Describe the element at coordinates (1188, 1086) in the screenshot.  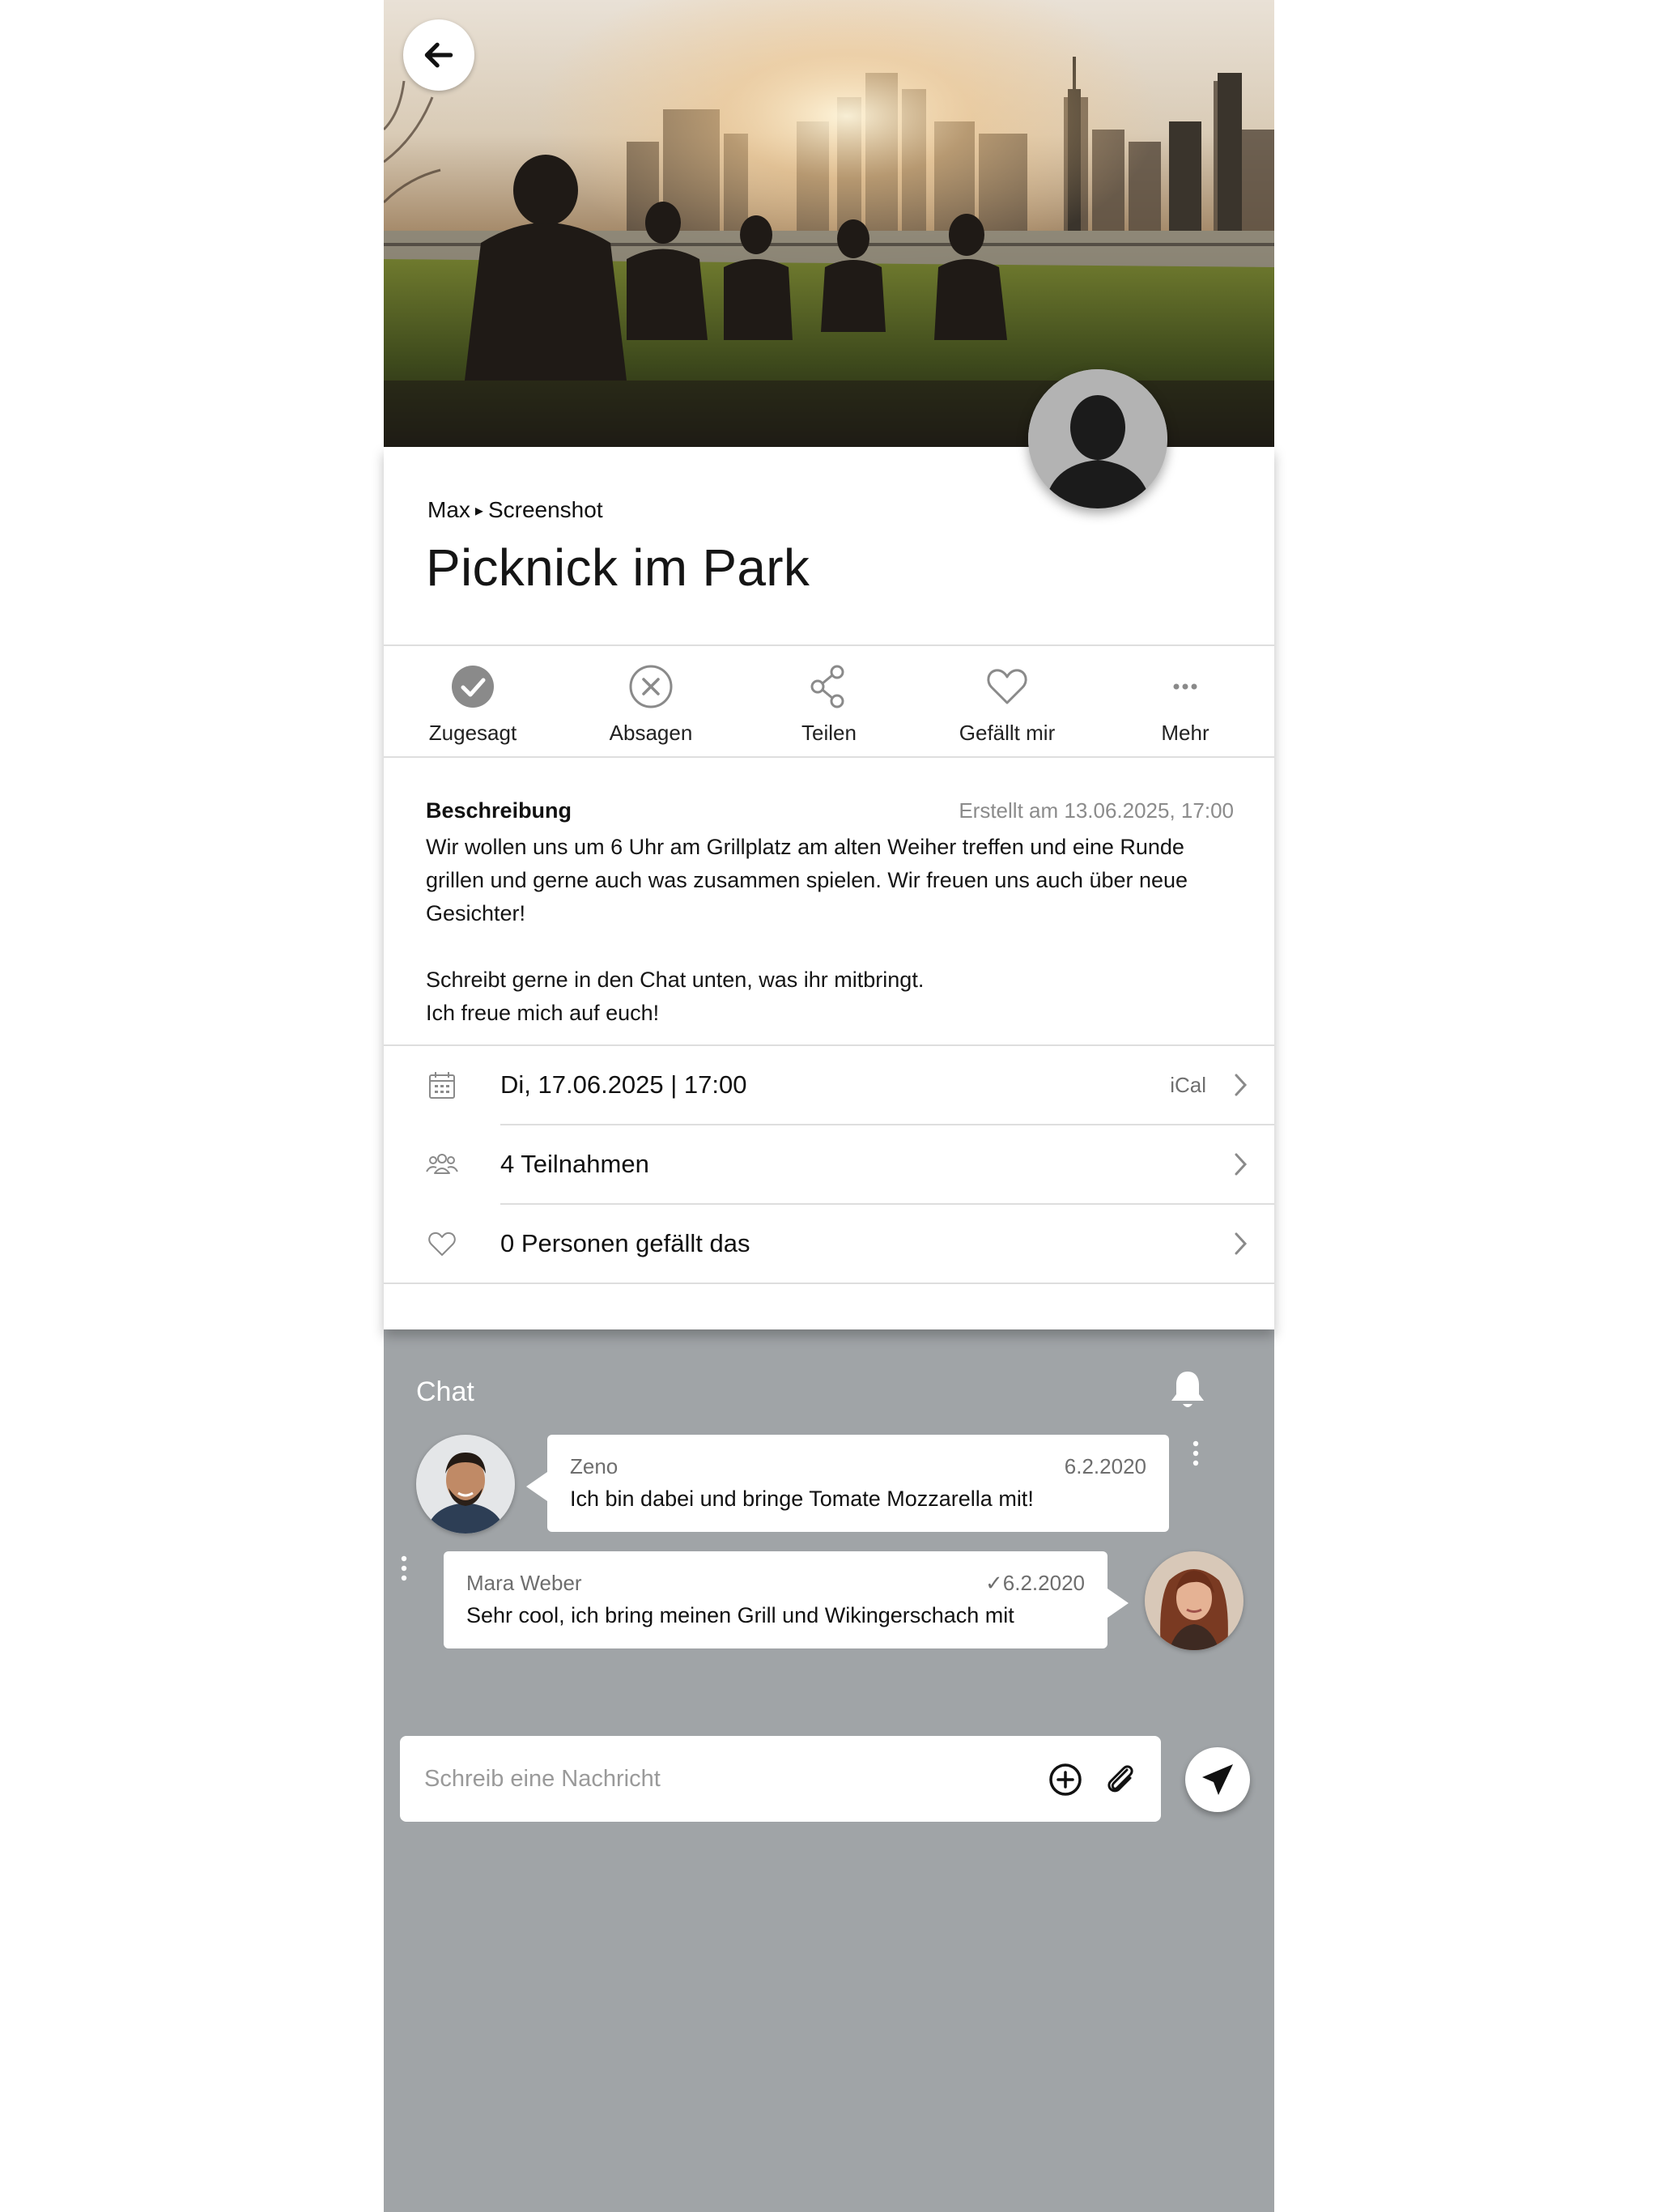
I see `ical-link: iCal` at that location.